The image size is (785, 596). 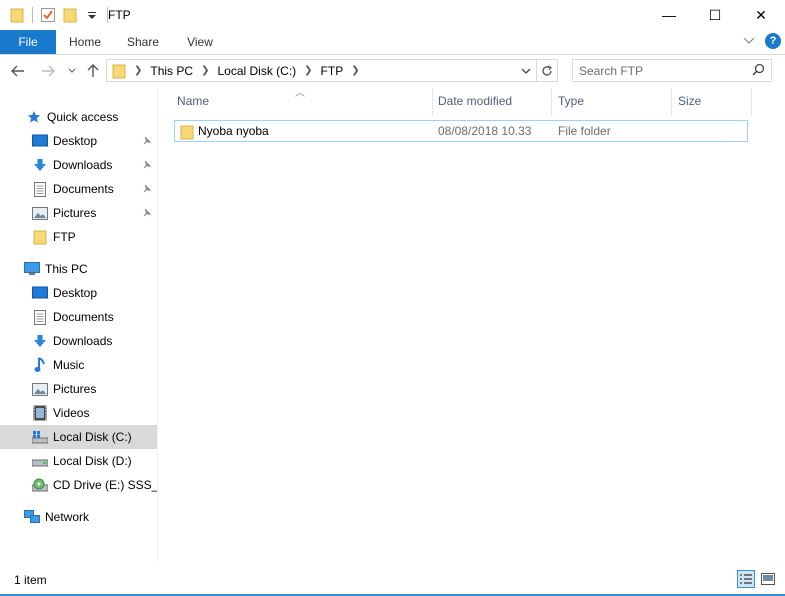 What do you see at coordinates (119, 15) in the screenshot?
I see `window-title: FTP` at bounding box center [119, 15].